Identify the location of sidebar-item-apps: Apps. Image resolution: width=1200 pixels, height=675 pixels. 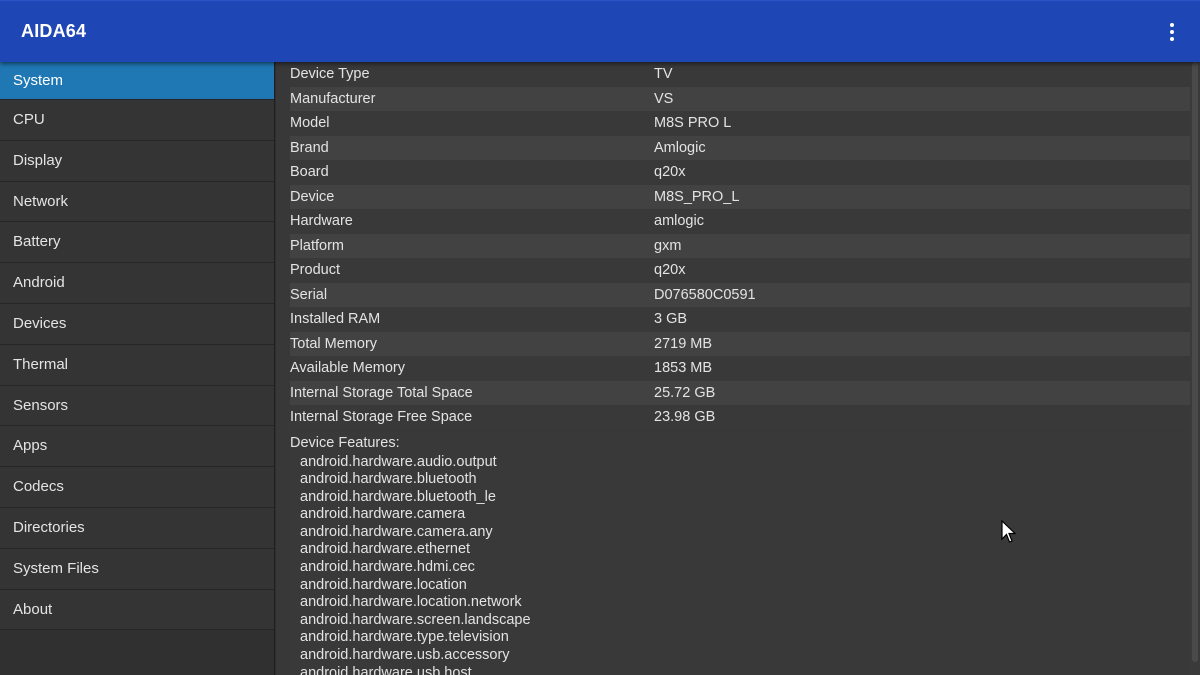
(137, 447).